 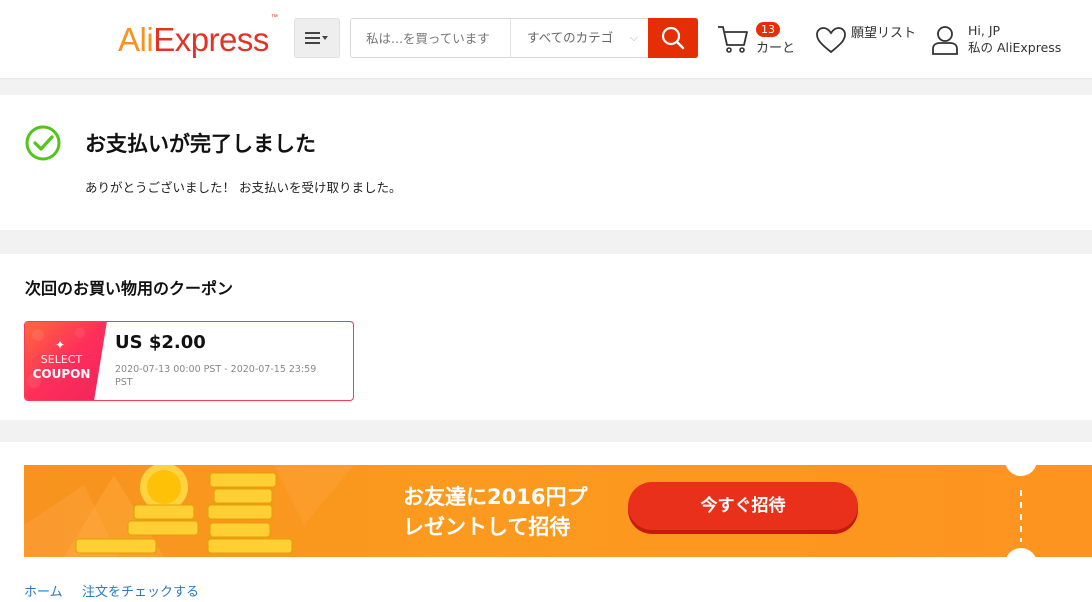 What do you see at coordinates (136, 39) in the screenshot?
I see `logo-ali-text: Ali` at bounding box center [136, 39].